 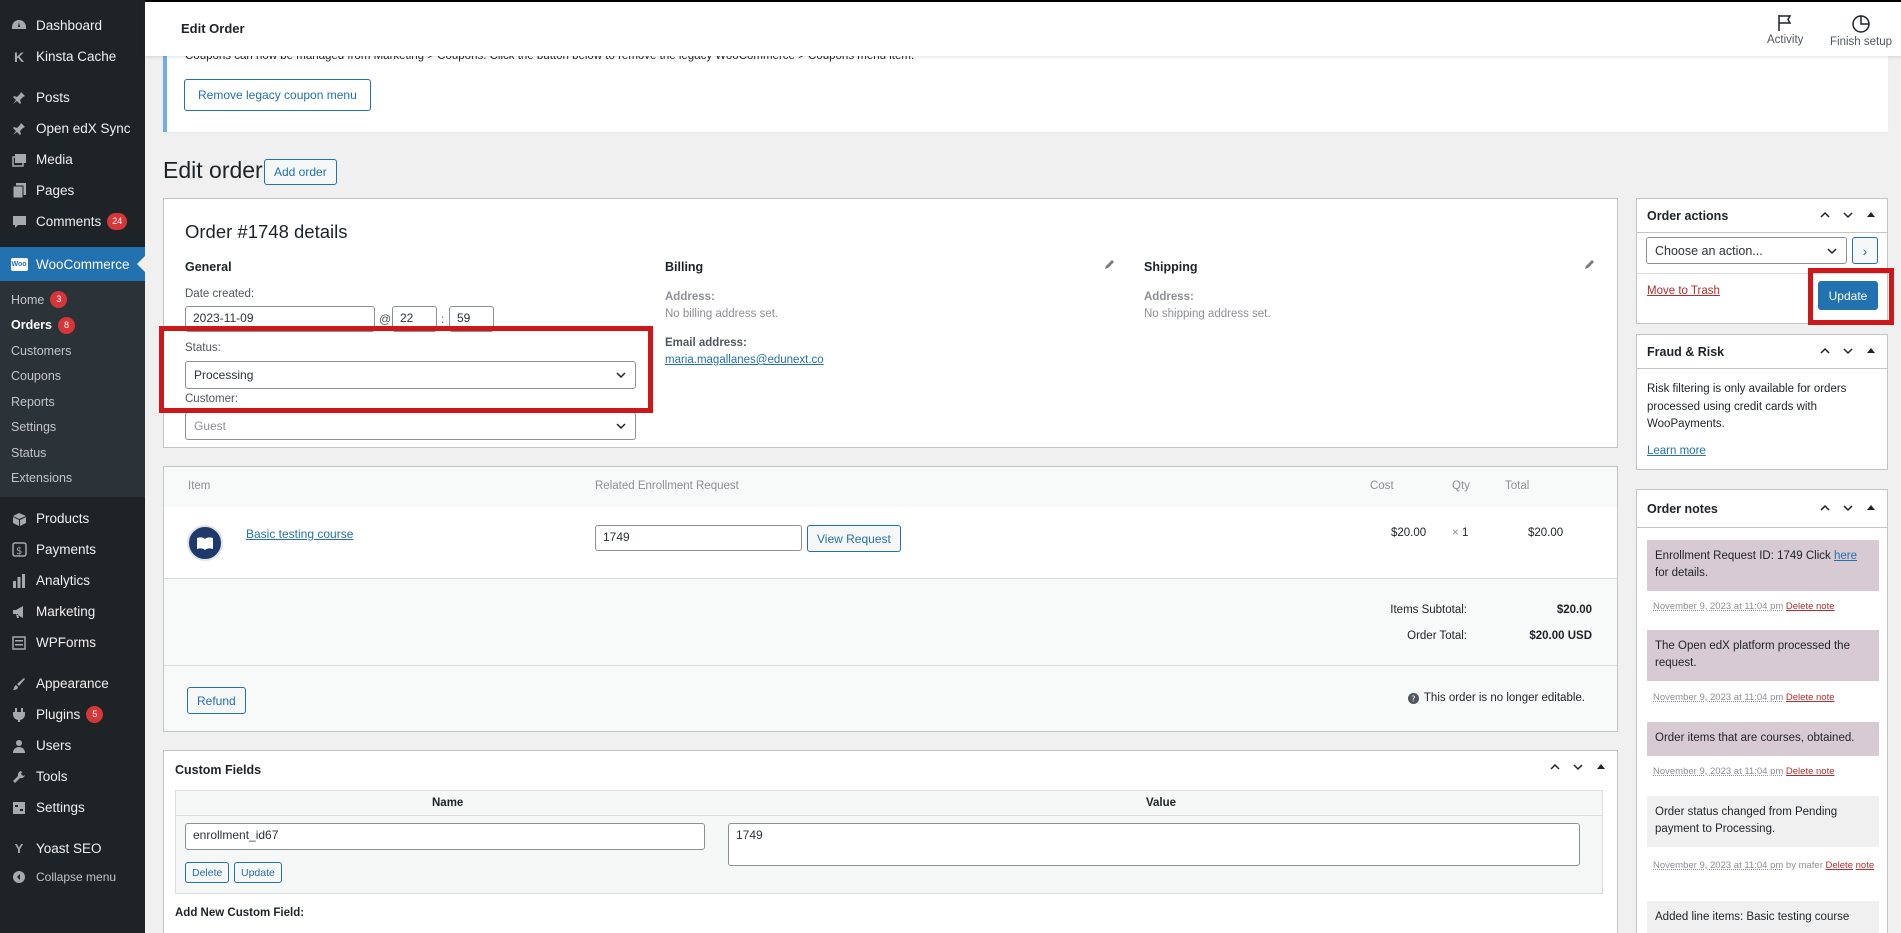 I want to click on menu-media: Media, so click(x=72, y=159).